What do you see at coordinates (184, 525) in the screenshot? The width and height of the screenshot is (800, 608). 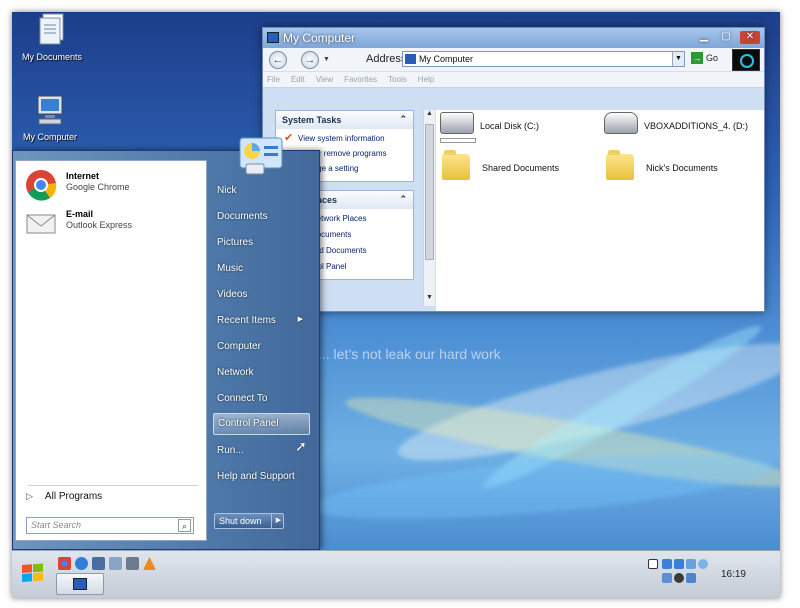 I see `search-icon: ⌕` at bounding box center [184, 525].